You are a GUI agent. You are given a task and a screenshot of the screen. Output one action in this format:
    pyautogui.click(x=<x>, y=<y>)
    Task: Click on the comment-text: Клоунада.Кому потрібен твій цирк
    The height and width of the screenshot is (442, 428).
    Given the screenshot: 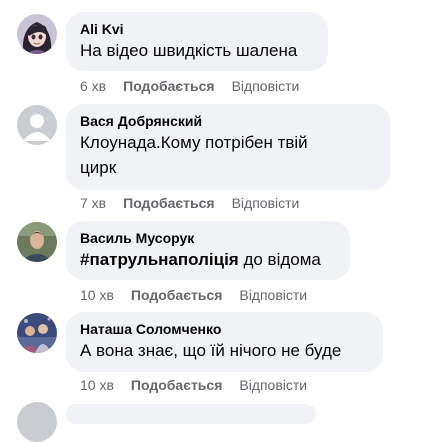 What is the action you would take?
    pyautogui.click(x=194, y=155)
    